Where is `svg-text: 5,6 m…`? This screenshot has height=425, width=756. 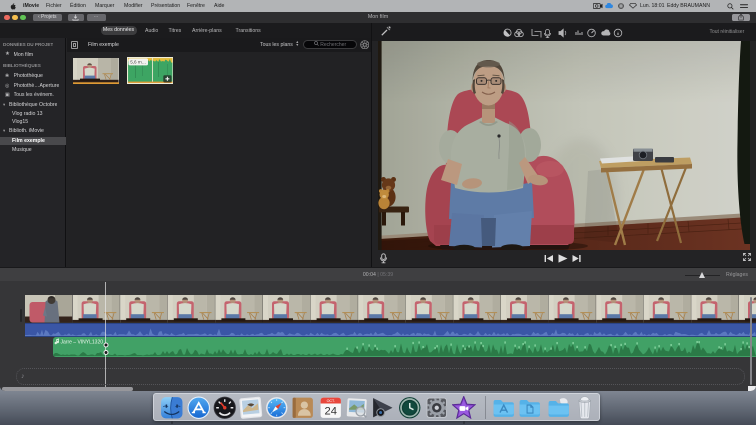
svg-text: 5,6 m… is located at coordinates (138, 62).